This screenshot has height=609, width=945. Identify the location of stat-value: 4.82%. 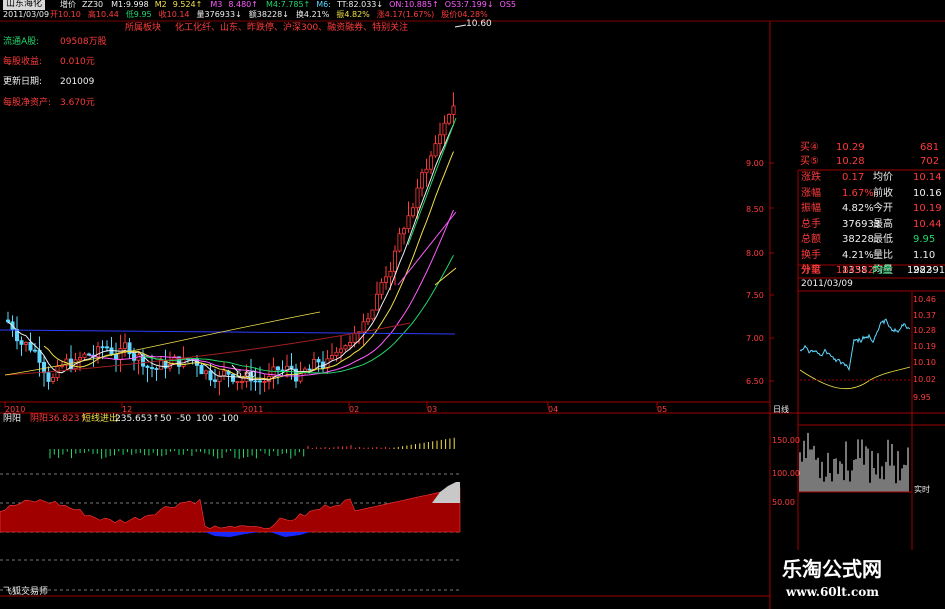
(858, 208).